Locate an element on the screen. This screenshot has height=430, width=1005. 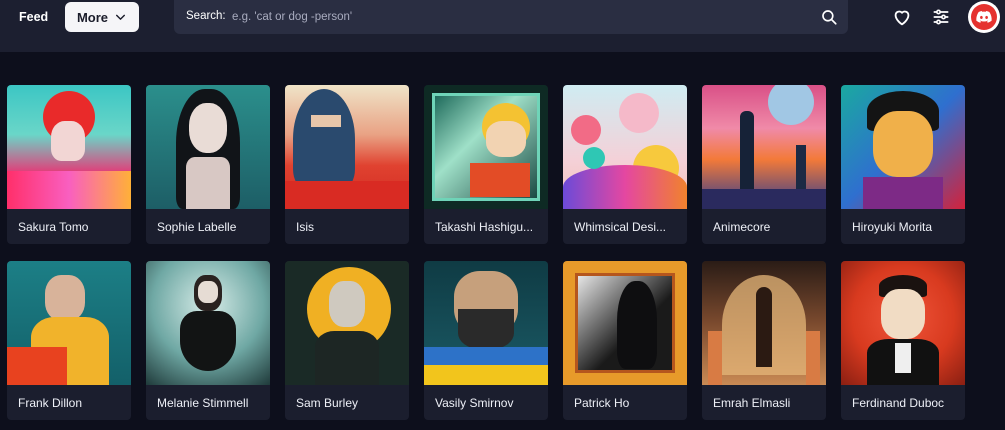
artist-card: Melanie Stimmell is located at coordinates (208, 340).